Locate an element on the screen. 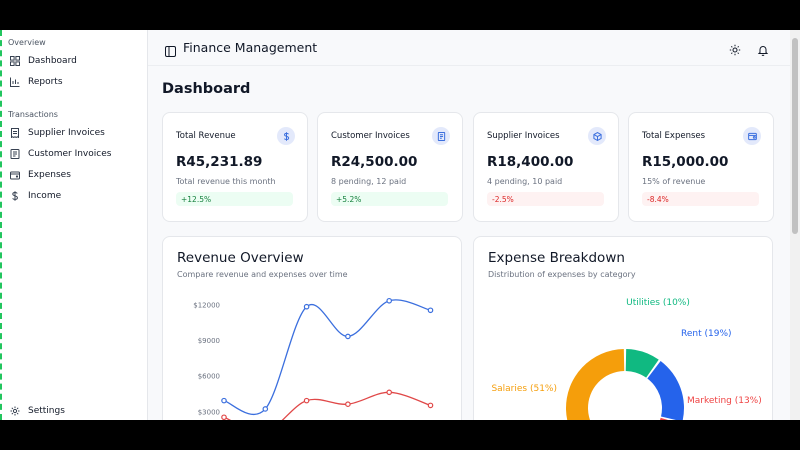  slice-label: Salaries (51%) is located at coordinates (524, 389).